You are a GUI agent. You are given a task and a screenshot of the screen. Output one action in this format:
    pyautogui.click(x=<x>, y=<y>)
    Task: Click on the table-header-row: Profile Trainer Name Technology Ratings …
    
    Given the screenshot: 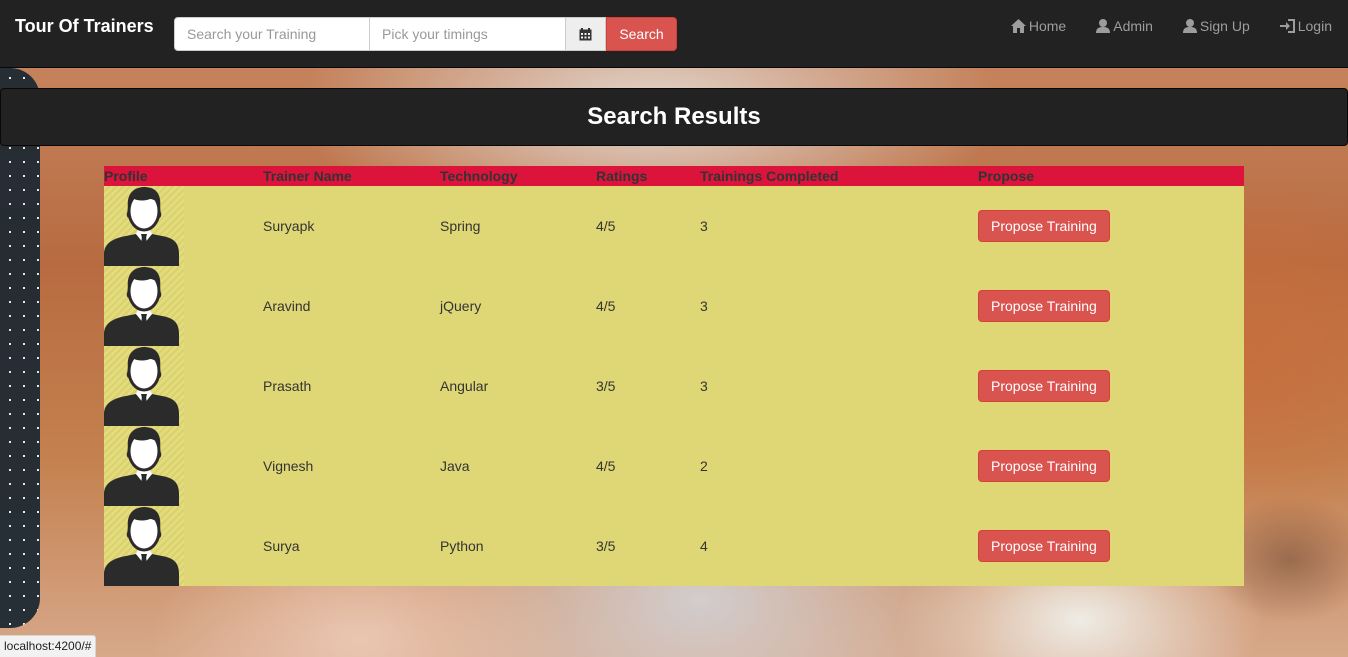 What is the action you would take?
    pyautogui.click(x=674, y=176)
    